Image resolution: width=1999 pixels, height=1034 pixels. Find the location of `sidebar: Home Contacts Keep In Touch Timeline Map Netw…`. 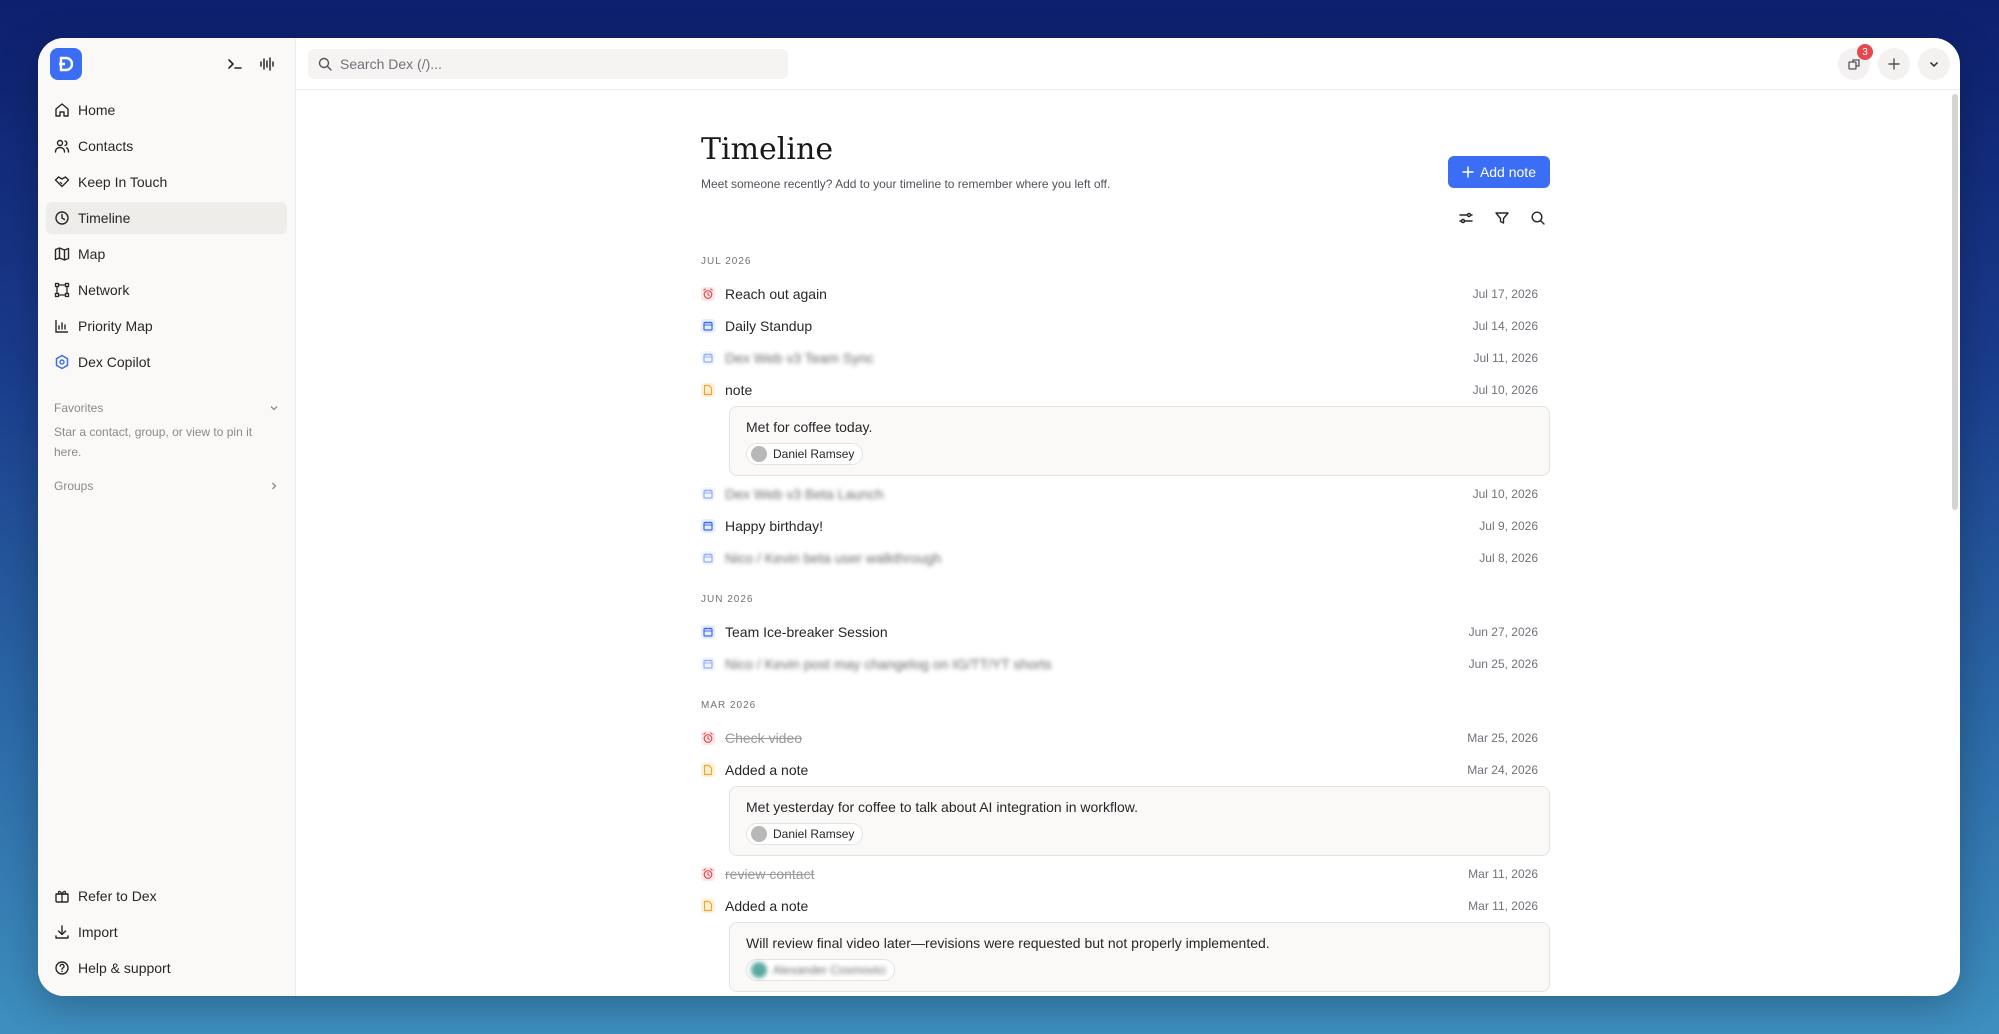

sidebar: Home Contacts Keep In Touch Timeline Map Netw… is located at coordinates (167, 517).